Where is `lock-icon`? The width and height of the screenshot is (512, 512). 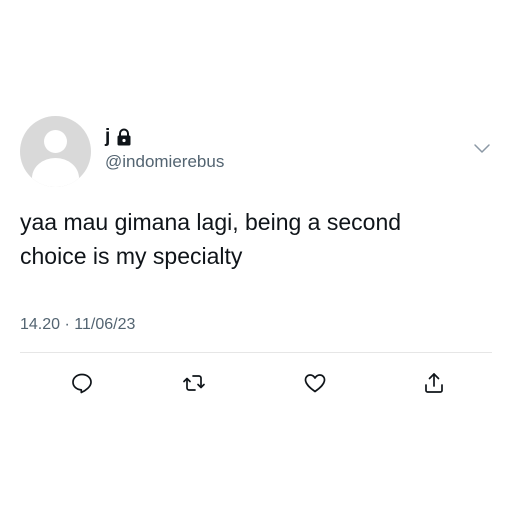
lock-icon is located at coordinates (124, 137).